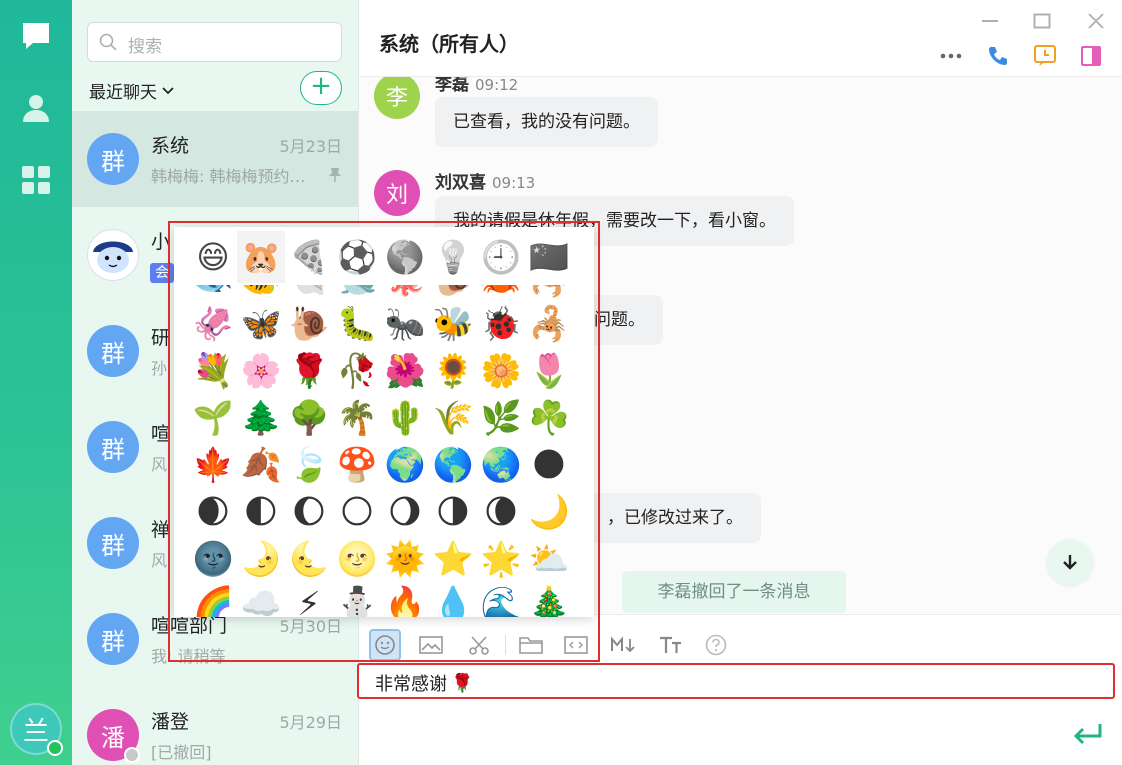  I want to click on emoji-item: 🌾, so click(453, 418).